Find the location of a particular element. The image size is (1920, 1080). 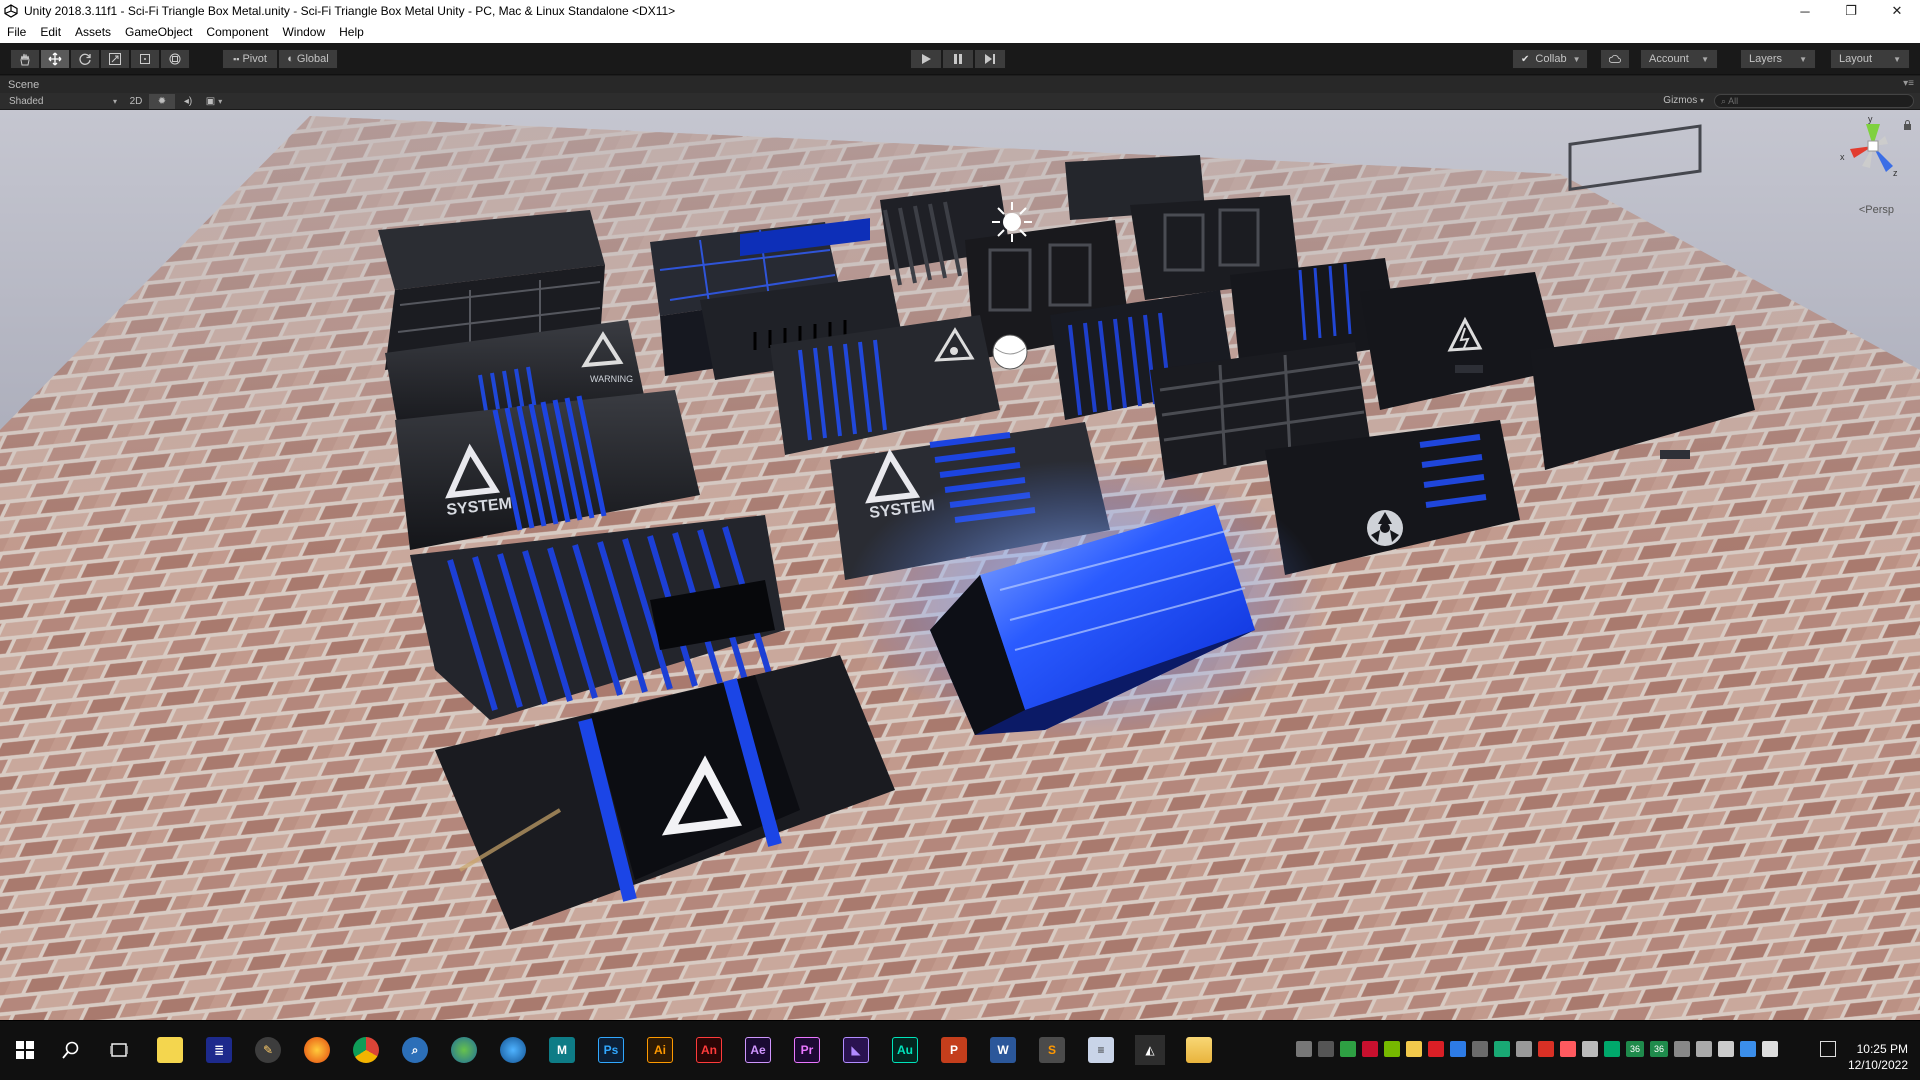

projection-label: <Persp is located at coordinates (1876, 210).